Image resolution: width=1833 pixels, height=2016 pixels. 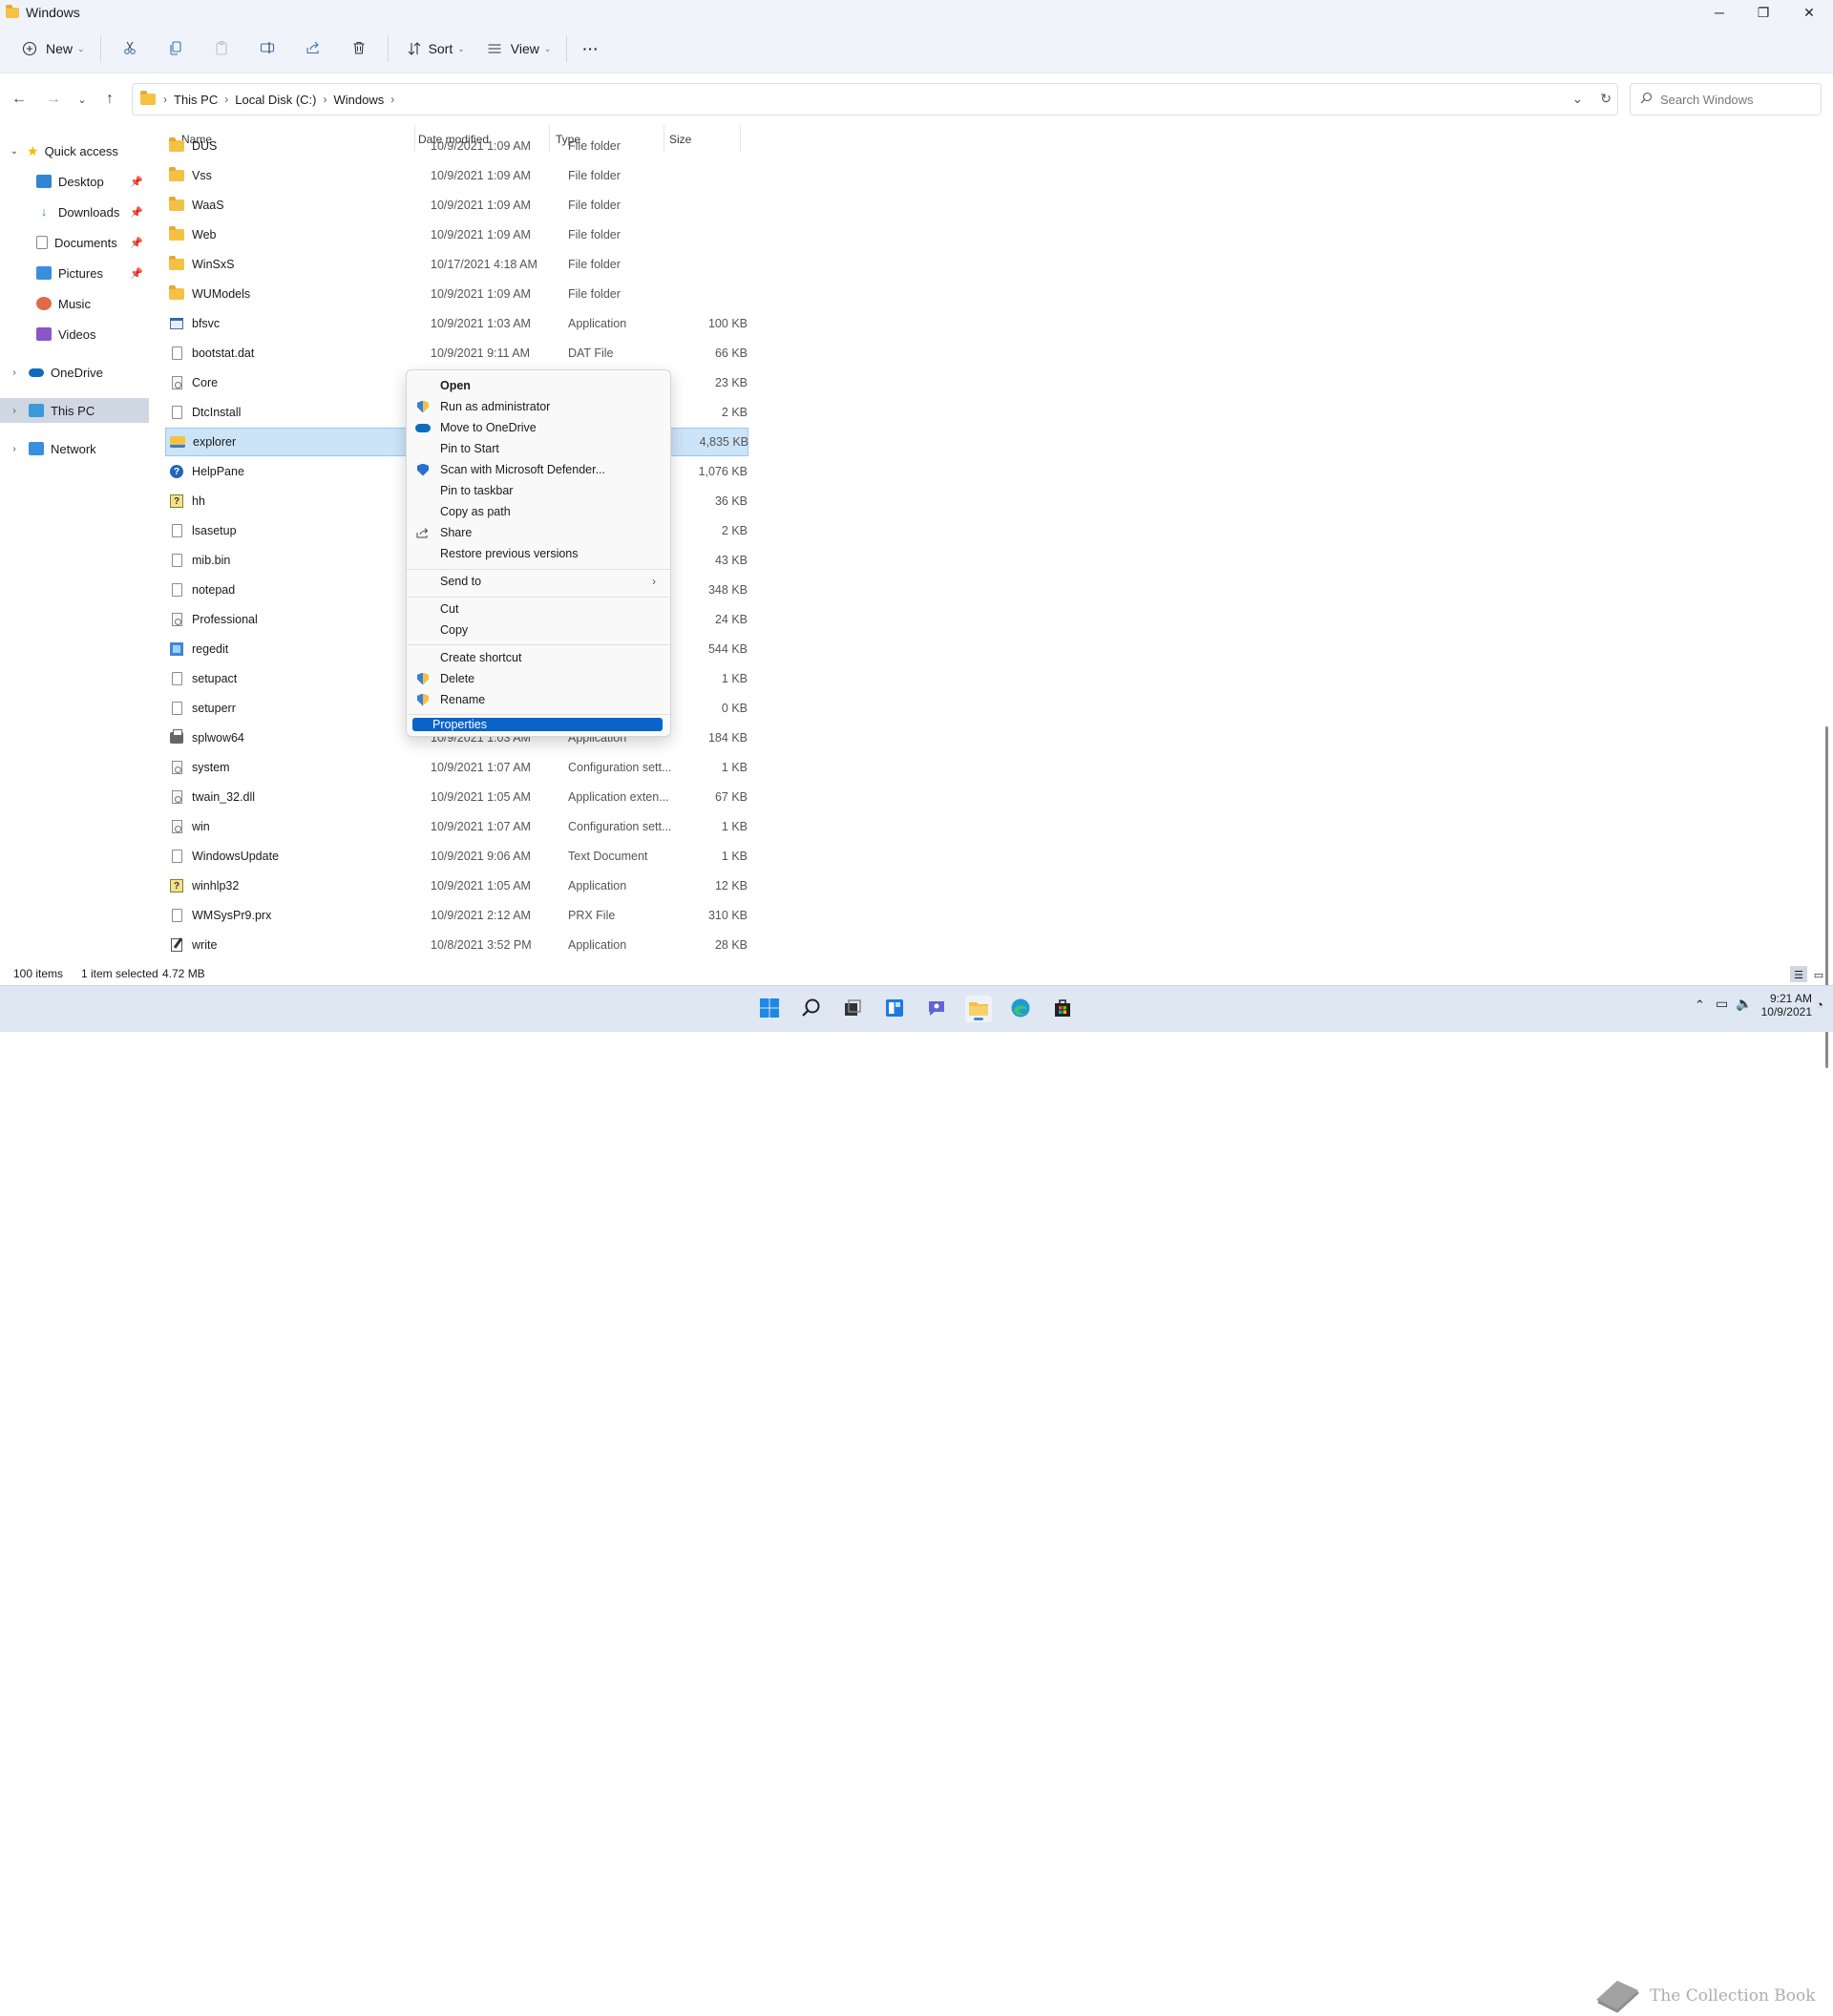 I want to click on edge-button, so click(x=1021, y=1009).